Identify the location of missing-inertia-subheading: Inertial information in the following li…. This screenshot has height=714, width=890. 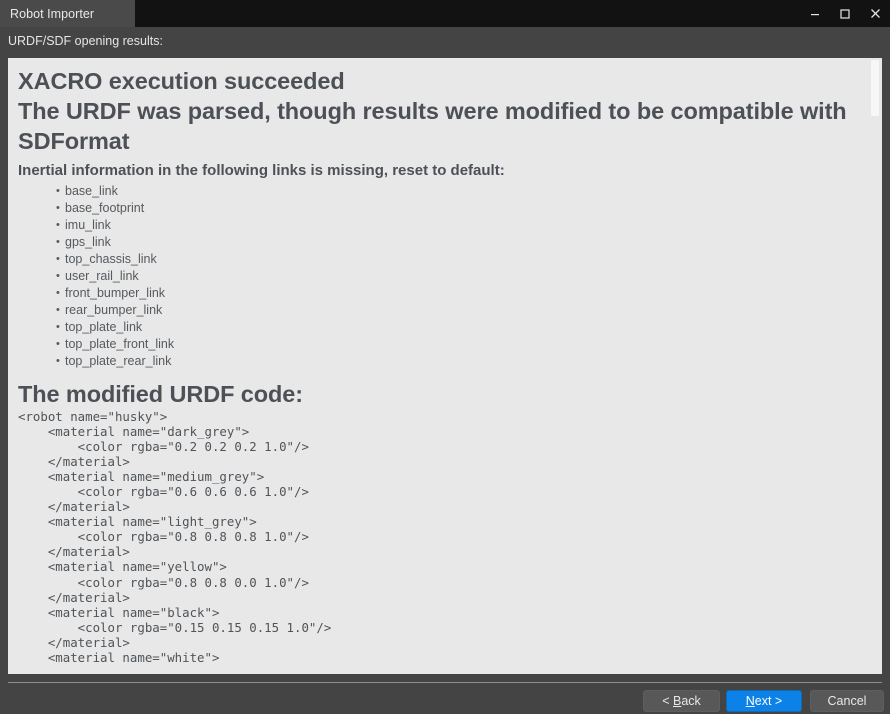
(261, 170).